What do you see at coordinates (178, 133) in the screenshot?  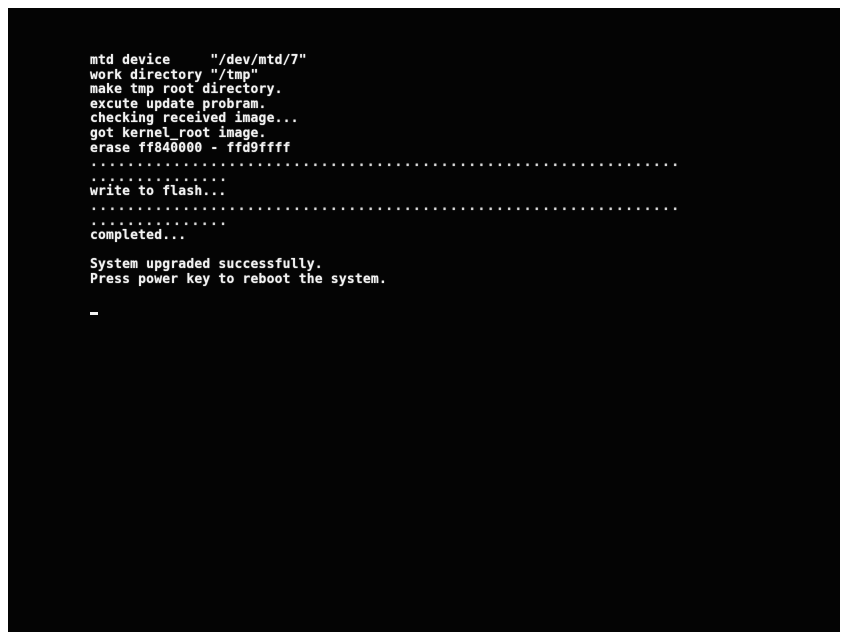 I see `console-line-got-kernel-root: got kernel_root image.` at bounding box center [178, 133].